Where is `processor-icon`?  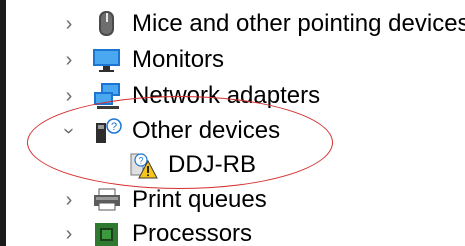
processor-icon is located at coordinates (107, 233).